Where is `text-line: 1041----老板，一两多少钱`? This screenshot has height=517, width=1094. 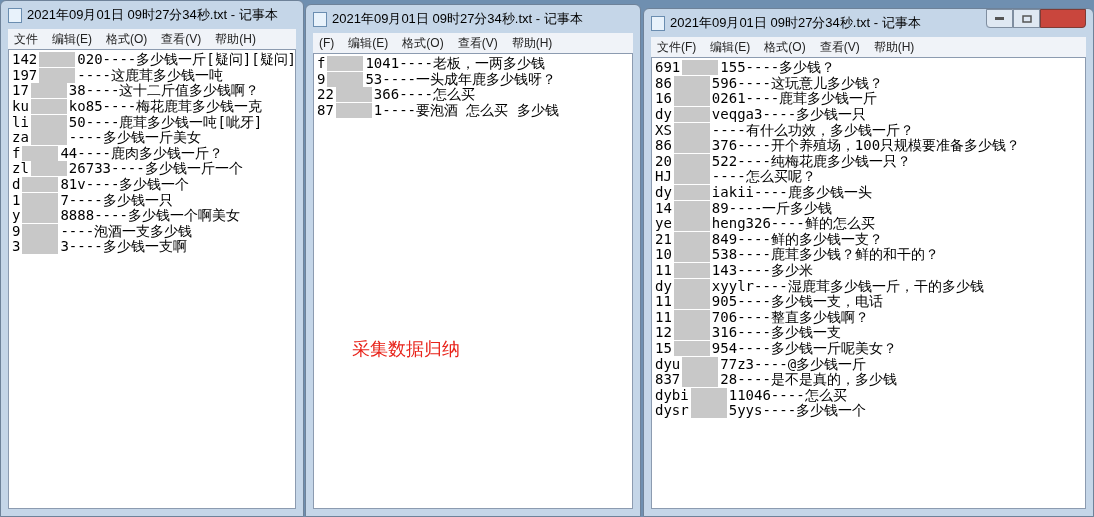 text-line: 1041----老板，一两多少钱 is located at coordinates (455, 64).